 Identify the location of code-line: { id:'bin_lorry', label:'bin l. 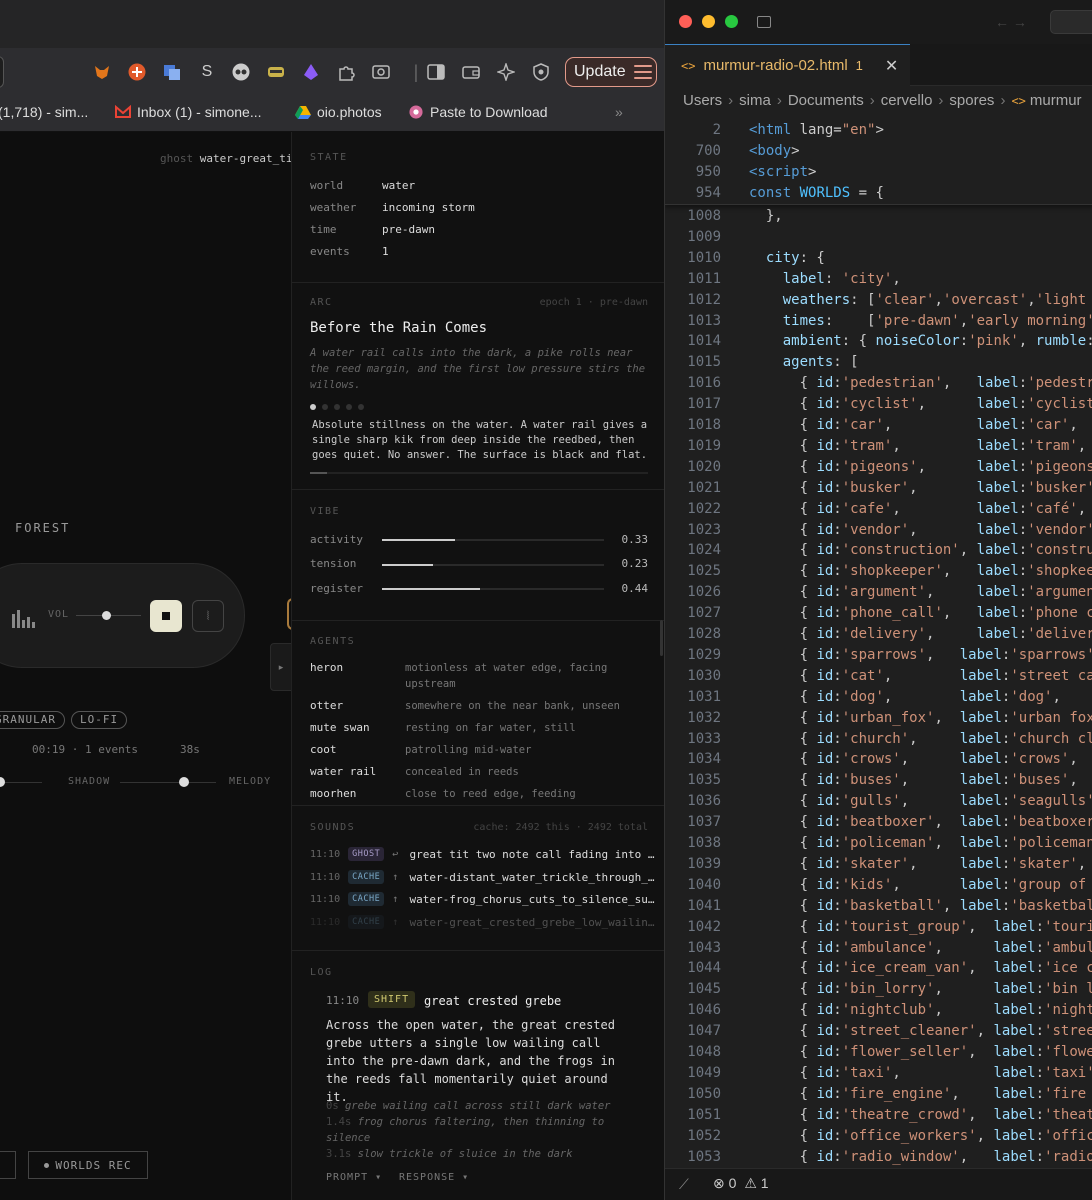
(920, 989).